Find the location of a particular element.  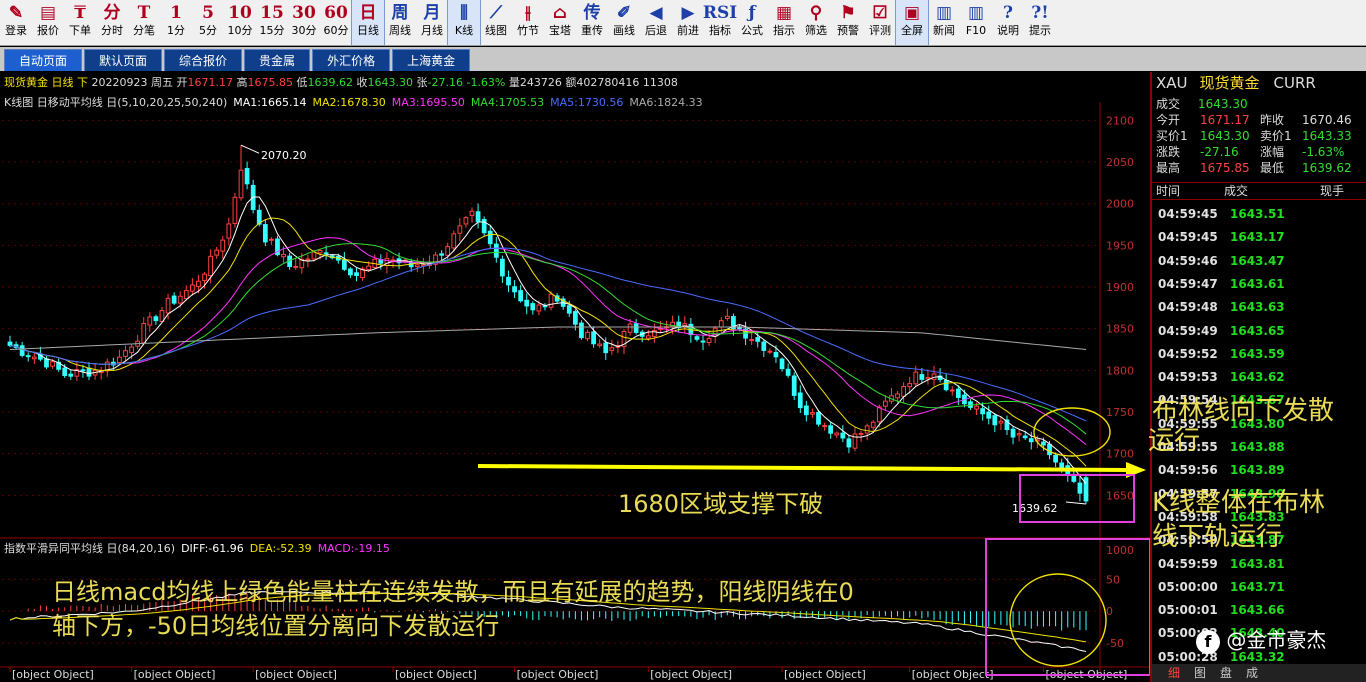

price-tick-label: 1900 is located at coordinates (1120, 287).